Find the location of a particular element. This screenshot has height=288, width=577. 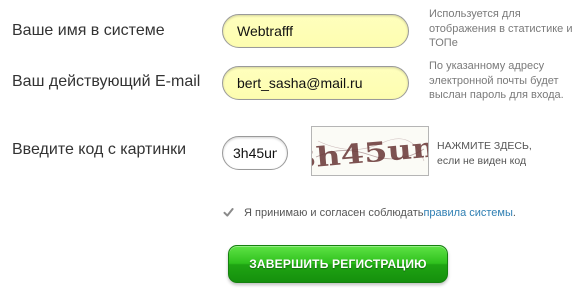

captcha-refresh-line2: если не виден код is located at coordinates (484, 161).